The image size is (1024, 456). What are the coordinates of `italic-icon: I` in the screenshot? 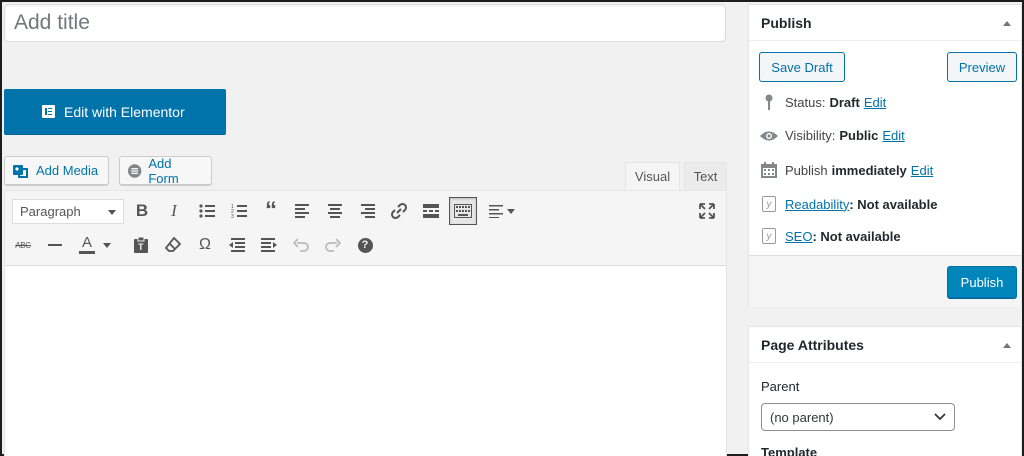 It's located at (174, 211).